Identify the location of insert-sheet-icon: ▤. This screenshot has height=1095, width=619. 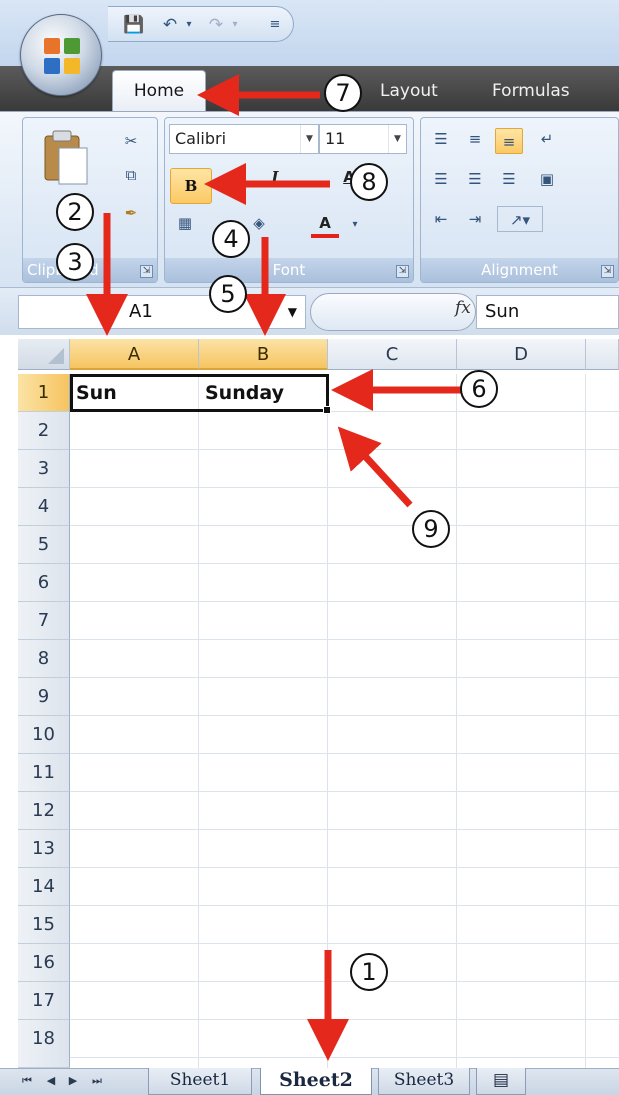
(501, 1081).